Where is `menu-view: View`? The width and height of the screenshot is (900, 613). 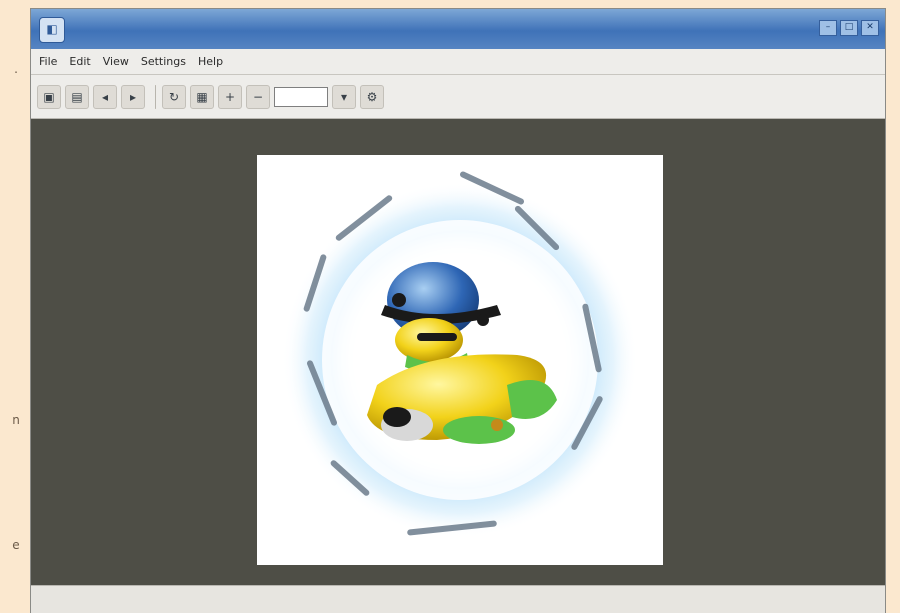 menu-view: View is located at coordinates (116, 61).